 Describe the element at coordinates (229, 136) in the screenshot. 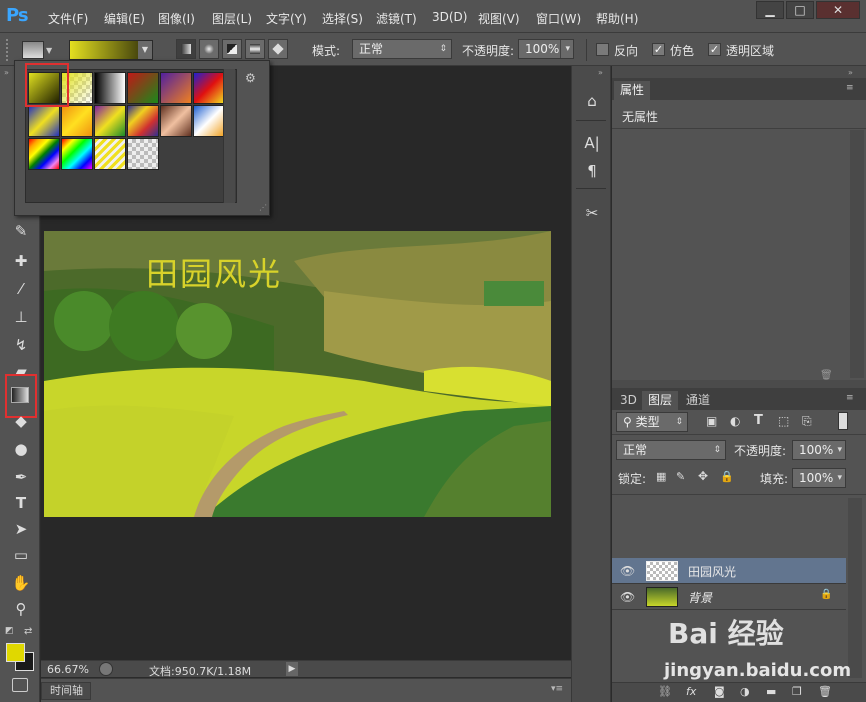

I see `picker-scrollbar` at that location.